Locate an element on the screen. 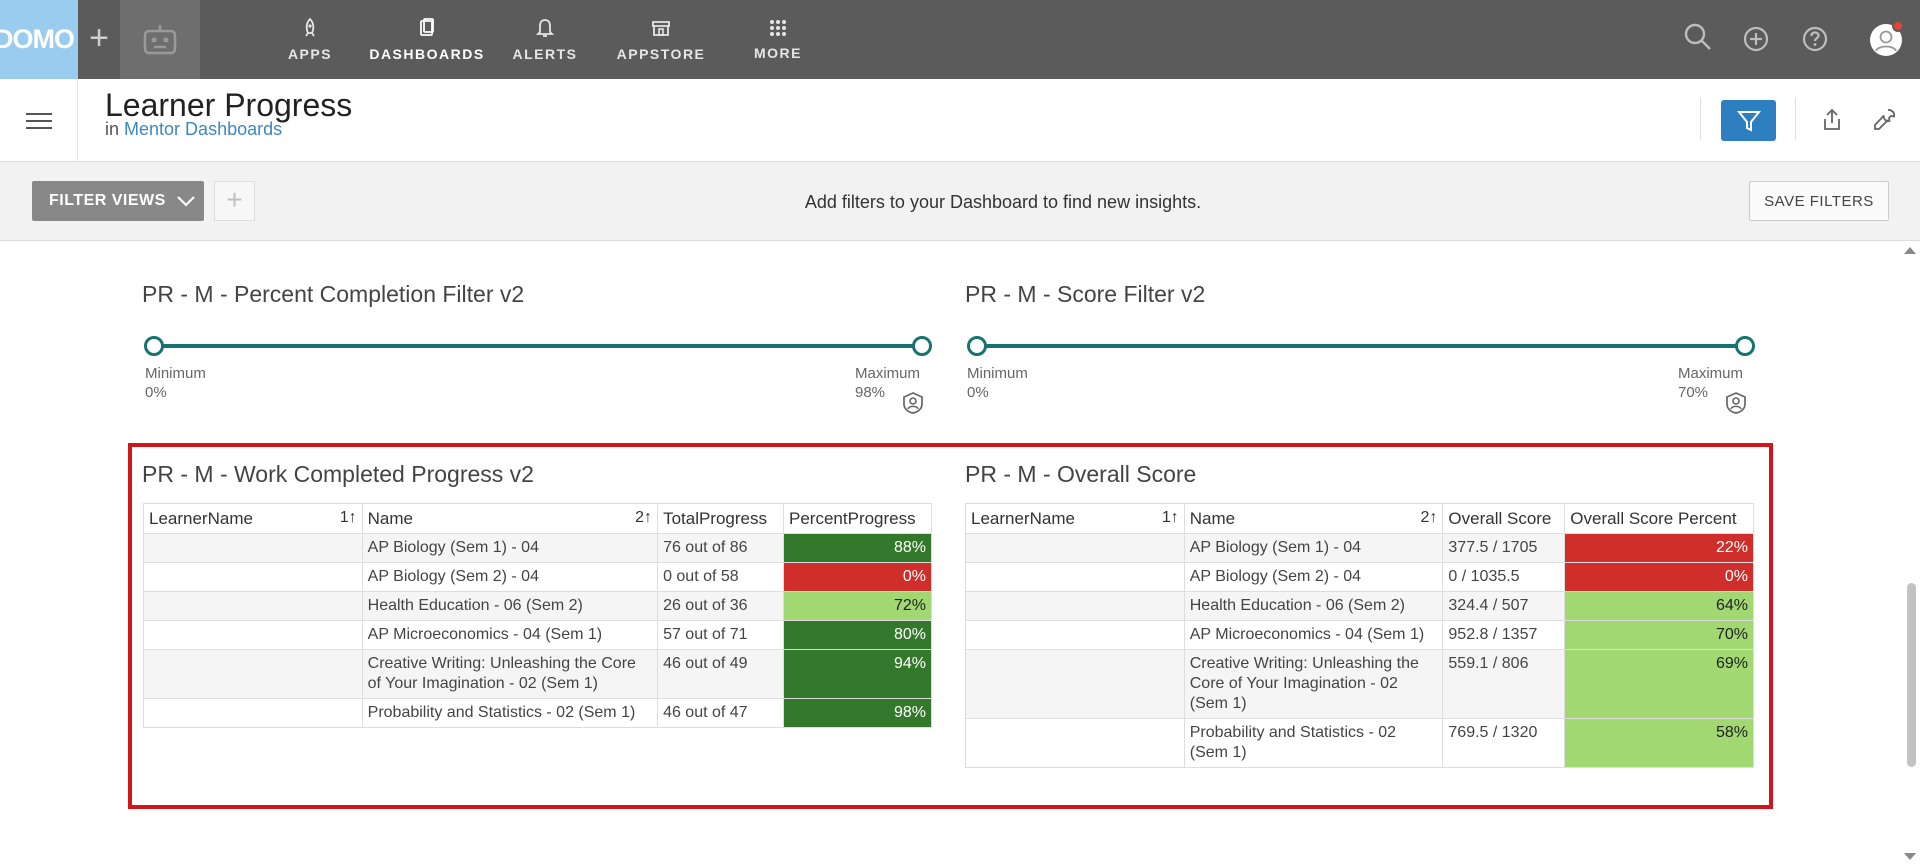 Image resolution: width=1920 pixels, height=864 pixels. course-name-cell: AP Microeconomics - 04 (Sem 1) is located at coordinates (510, 635).